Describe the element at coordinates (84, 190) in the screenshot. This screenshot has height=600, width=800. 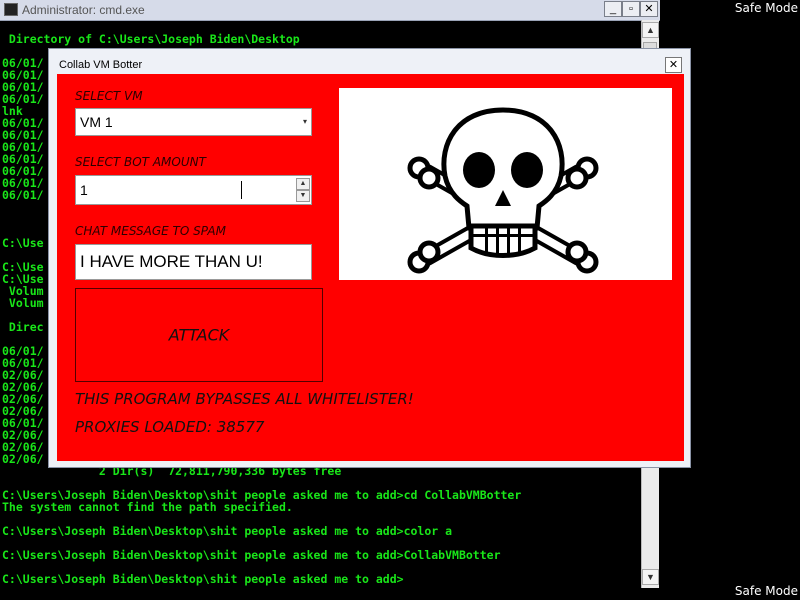
I see `bot-amount-value: 1` at that location.